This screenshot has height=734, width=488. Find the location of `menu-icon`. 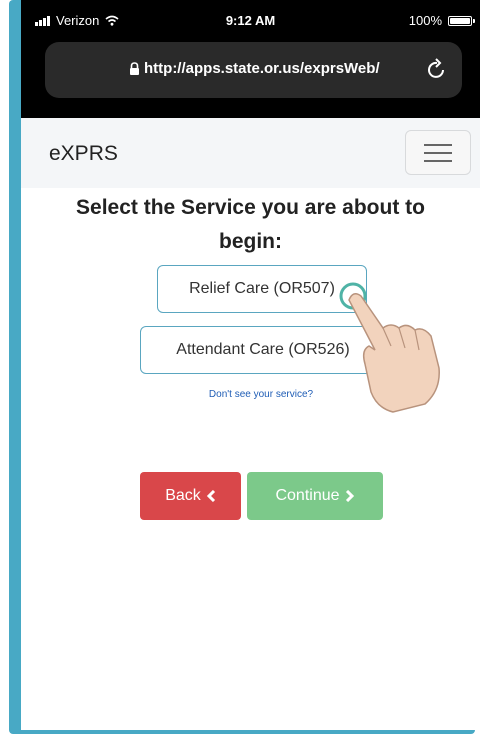

menu-icon is located at coordinates (438, 152).